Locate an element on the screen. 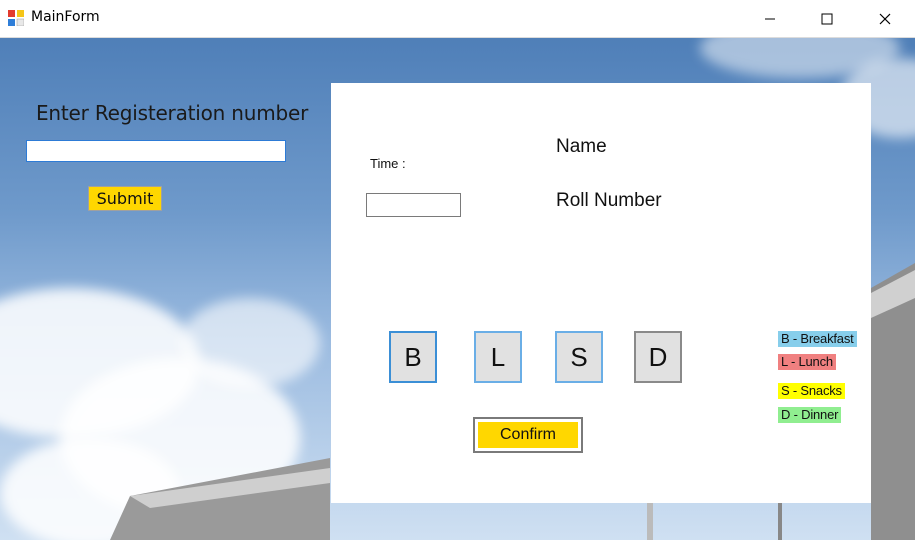  minimize-icon is located at coordinates (770, 18).